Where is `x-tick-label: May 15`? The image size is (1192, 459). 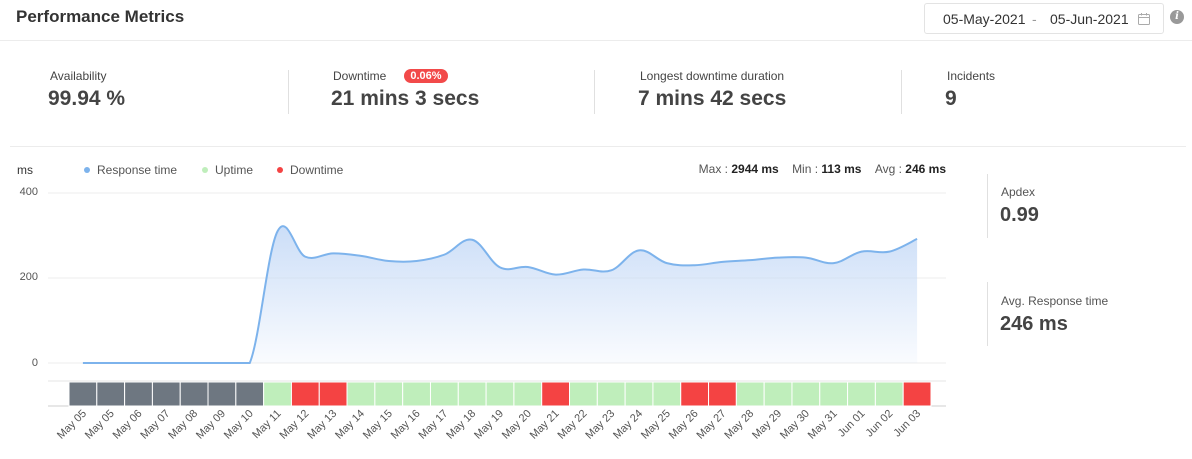
x-tick-label: May 15 is located at coordinates (378, 425).